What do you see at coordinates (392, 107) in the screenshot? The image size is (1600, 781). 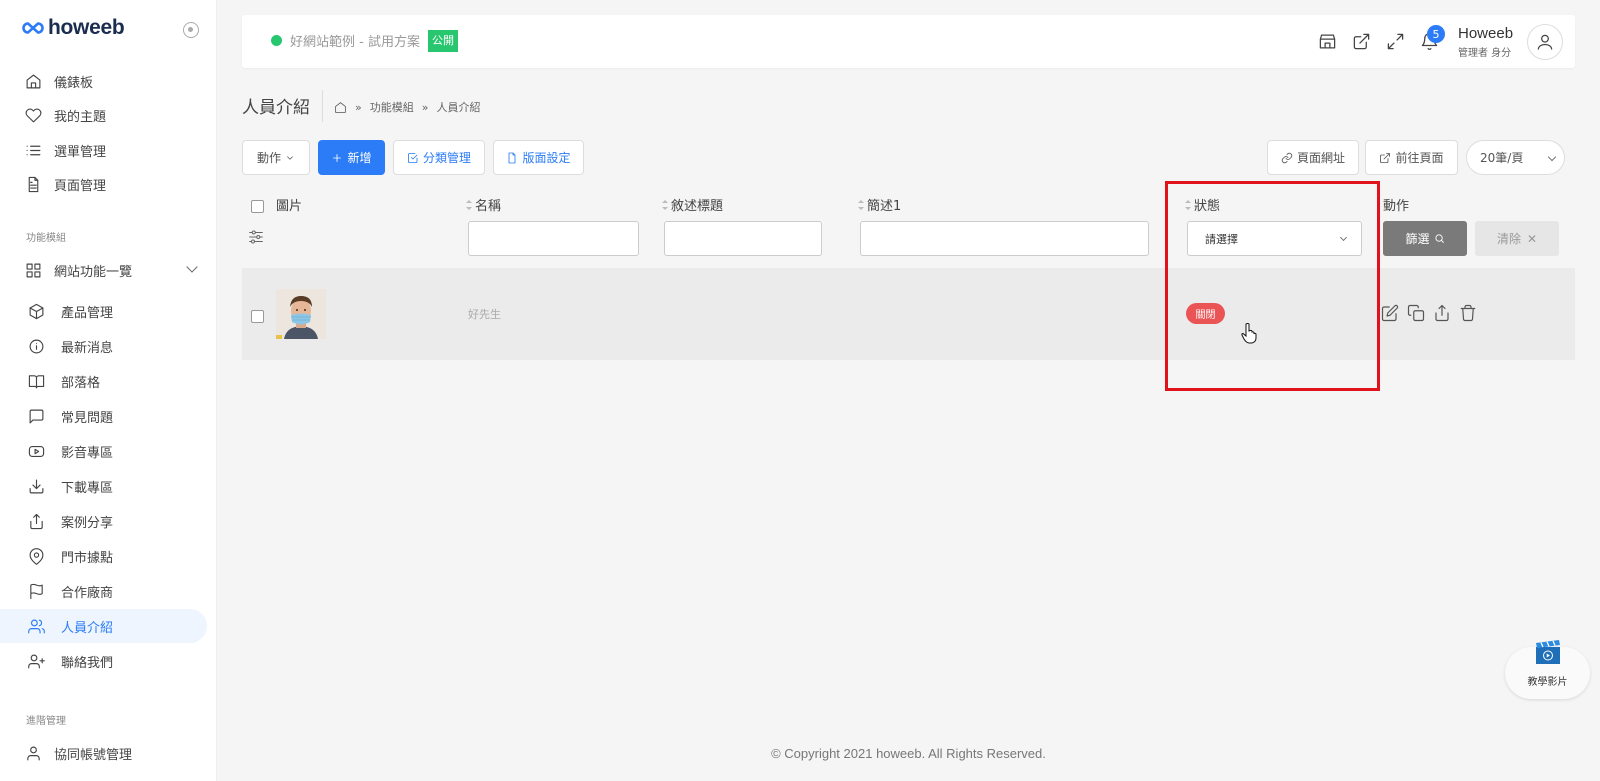 I see `breadcrumb-item: 功能模組` at bounding box center [392, 107].